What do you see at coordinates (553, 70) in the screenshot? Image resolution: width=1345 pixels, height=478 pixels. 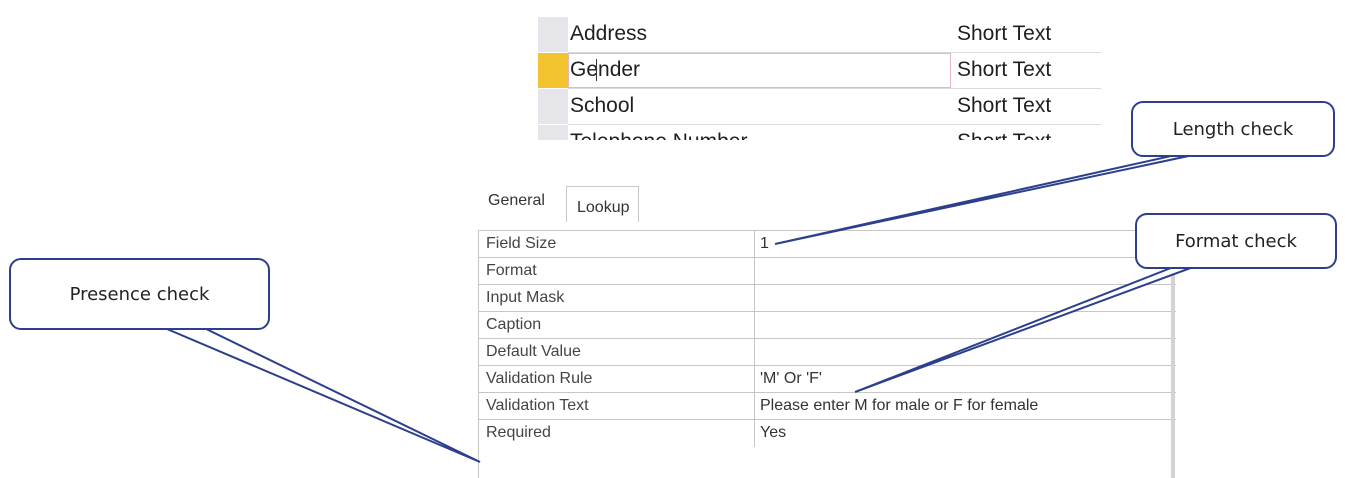 I see `row-selector-active` at bounding box center [553, 70].